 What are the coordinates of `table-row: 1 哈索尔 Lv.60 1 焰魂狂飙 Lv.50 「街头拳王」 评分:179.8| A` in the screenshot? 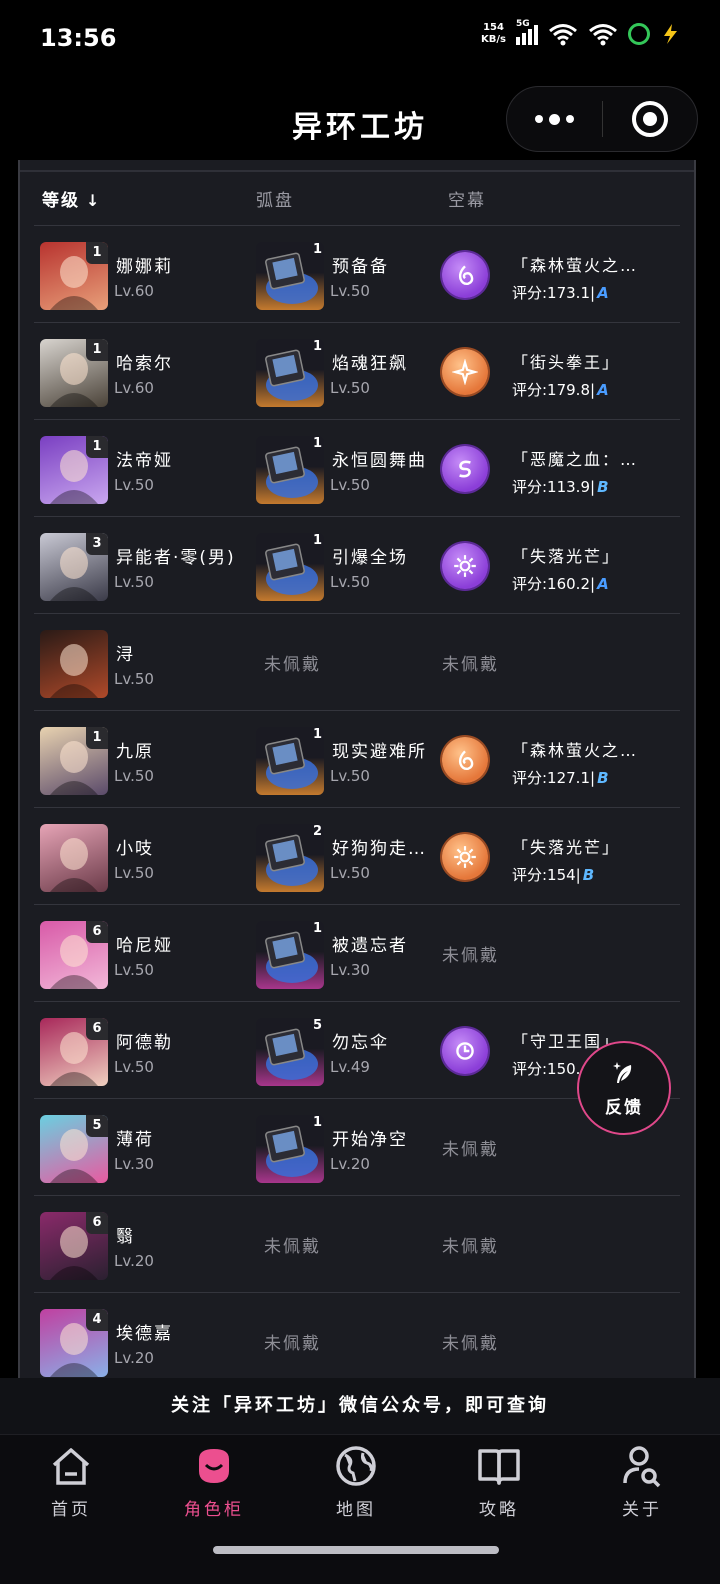 It's located at (357, 371).